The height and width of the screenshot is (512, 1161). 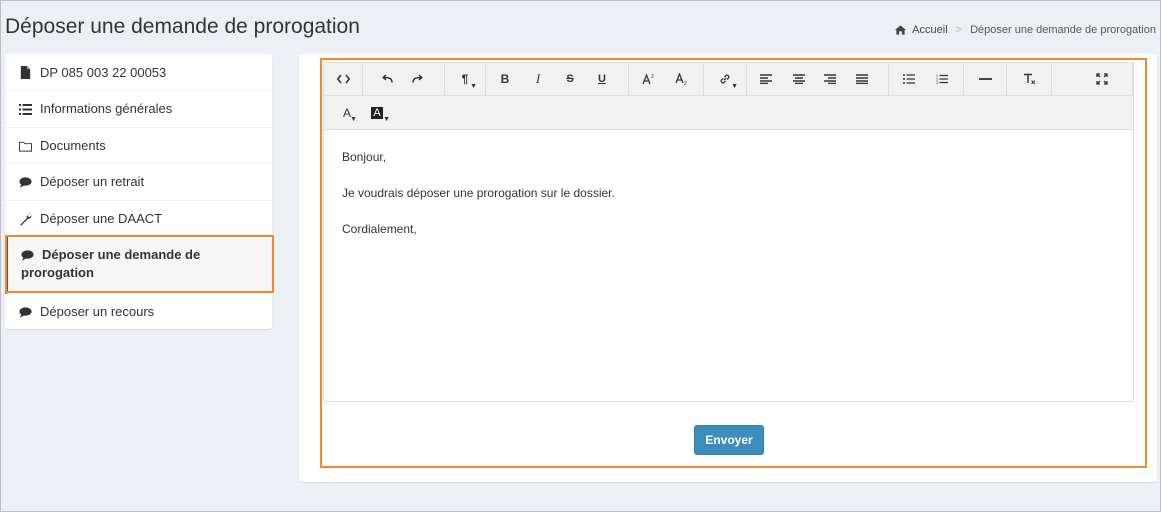 I want to click on align-justify-button, so click(x=862, y=79).